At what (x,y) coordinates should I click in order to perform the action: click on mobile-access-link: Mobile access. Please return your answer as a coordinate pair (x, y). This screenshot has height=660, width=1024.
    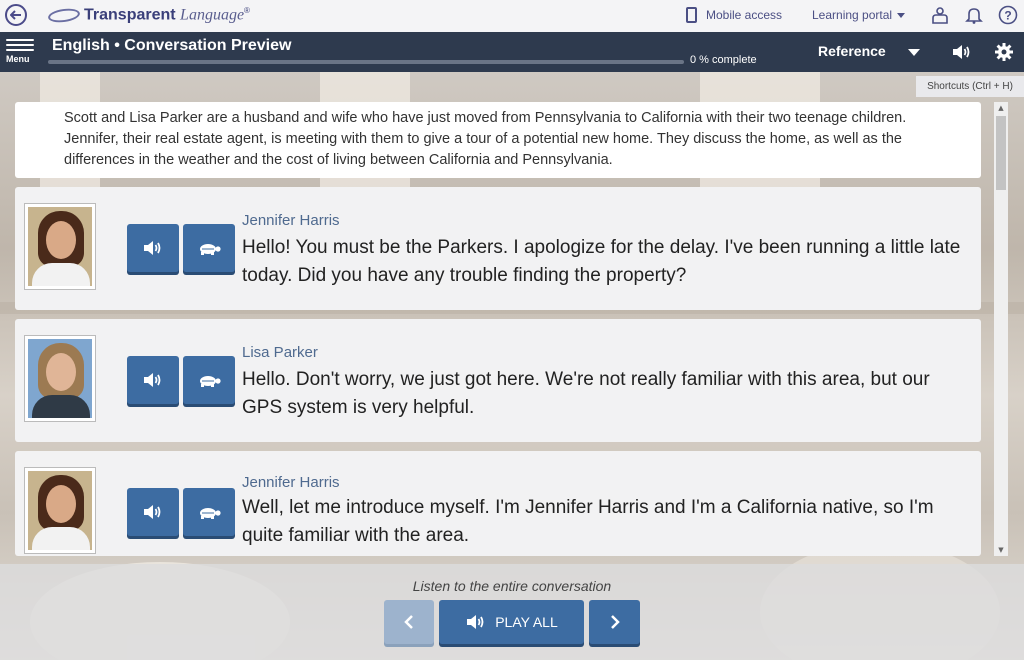
    Looking at the image, I should click on (744, 15).